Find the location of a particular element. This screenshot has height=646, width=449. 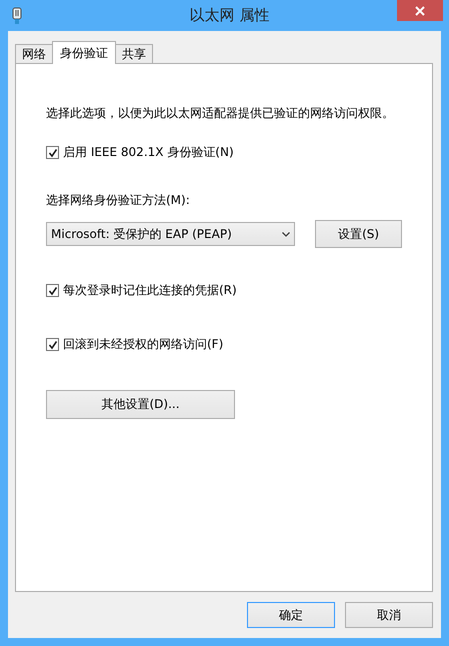

tab: 共享 is located at coordinates (134, 54).